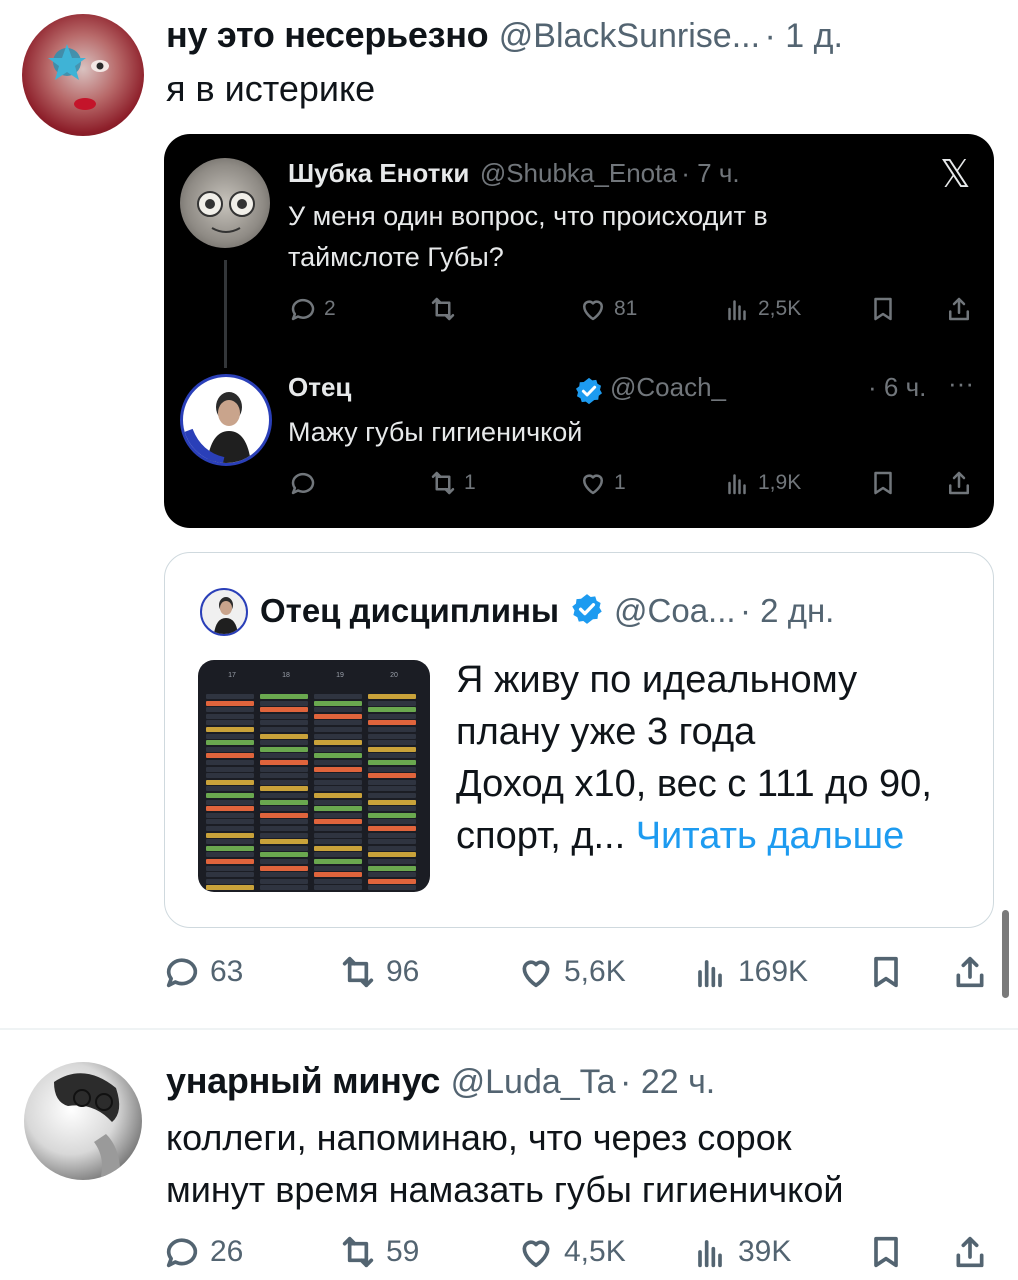 The height and width of the screenshot is (1280, 1018). Describe the element at coordinates (303, 1080) in the screenshot. I see `author-name: унарный минус` at that location.